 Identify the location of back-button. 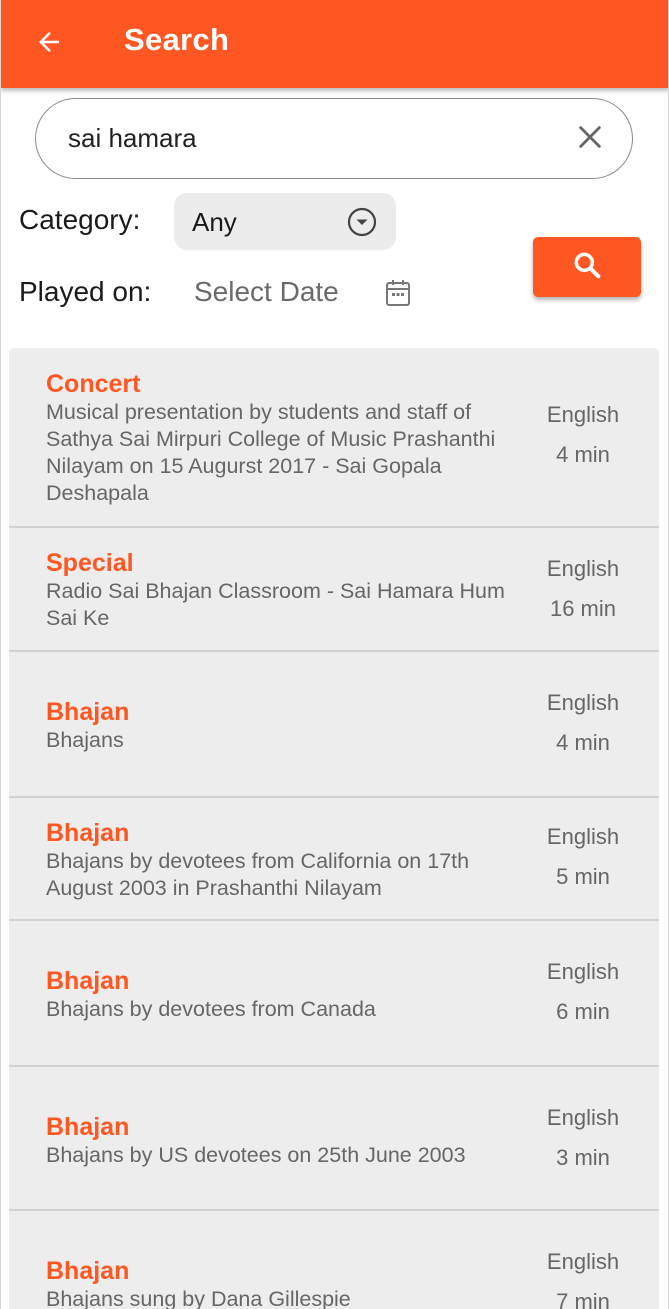
(49, 44).